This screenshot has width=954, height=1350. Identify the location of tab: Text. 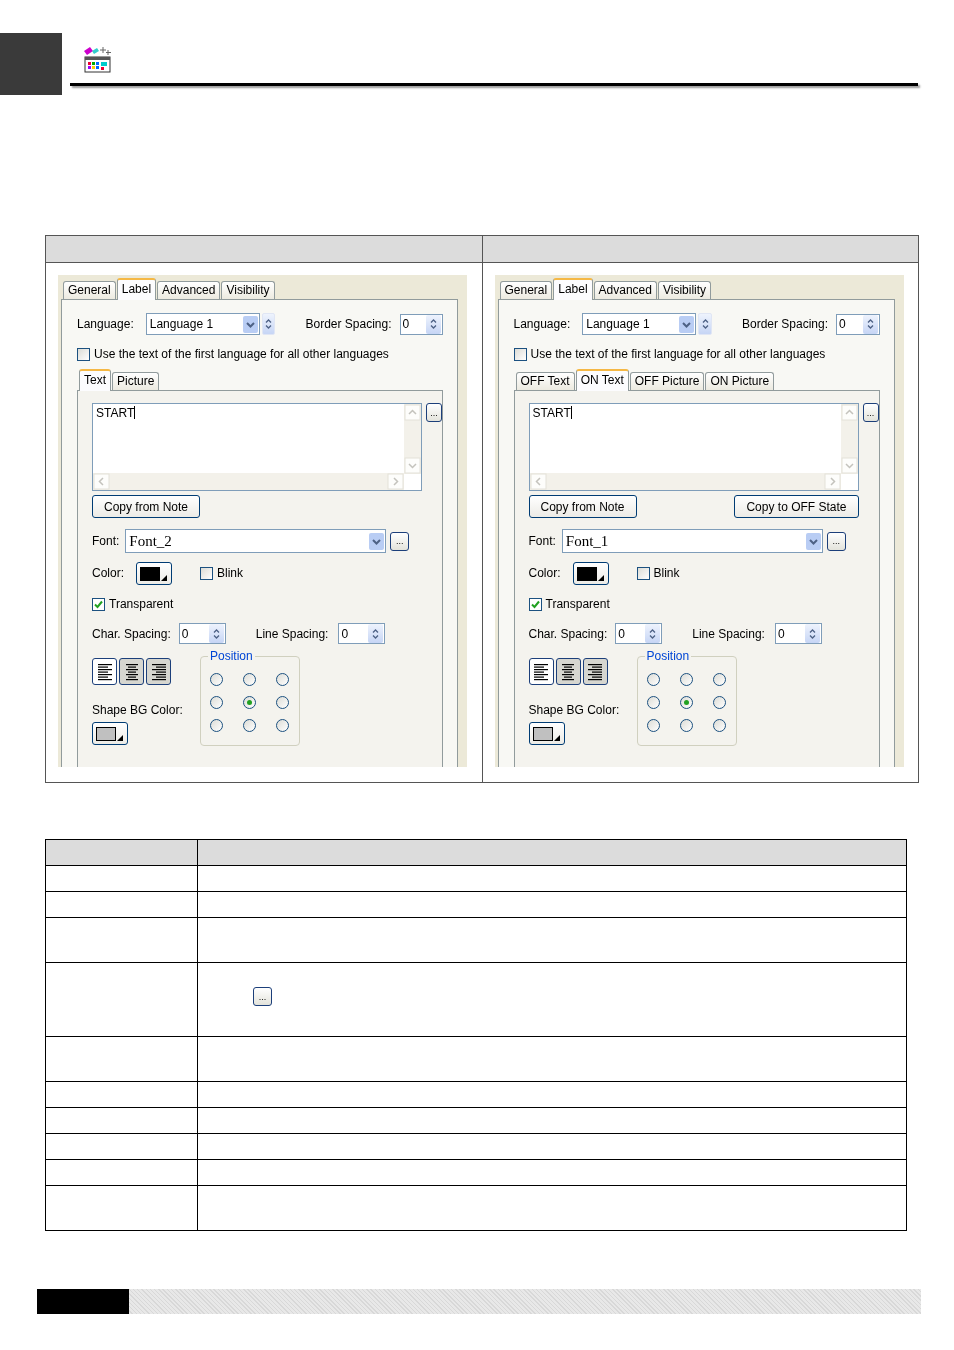
(95, 380).